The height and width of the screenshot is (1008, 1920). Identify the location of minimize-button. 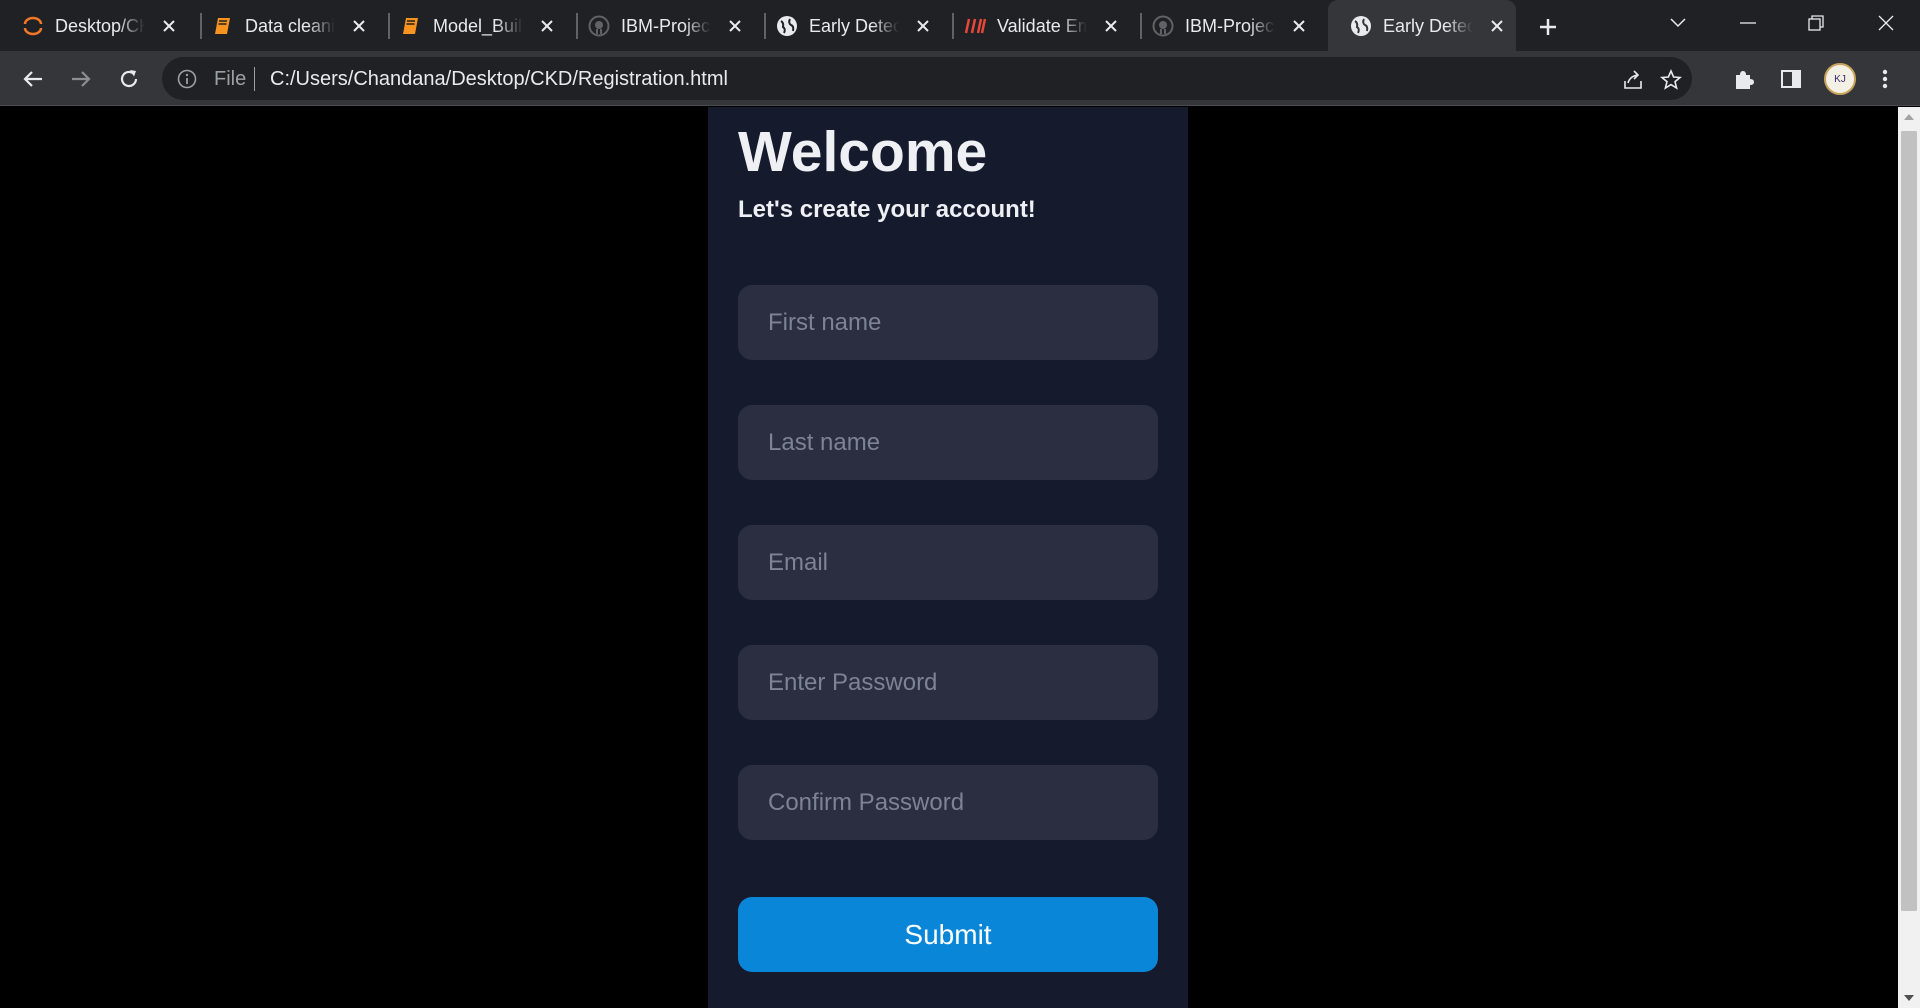
(1748, 23).